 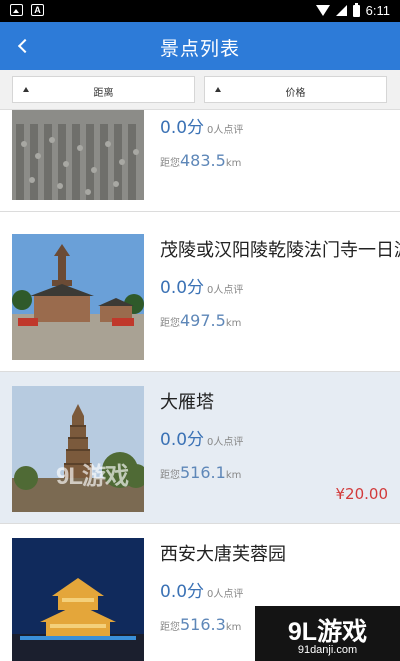 What do you see at coordinates (295, 93) in the screenshot?
I see `sort-price-label: 价格` at bounding box center [295, 93].